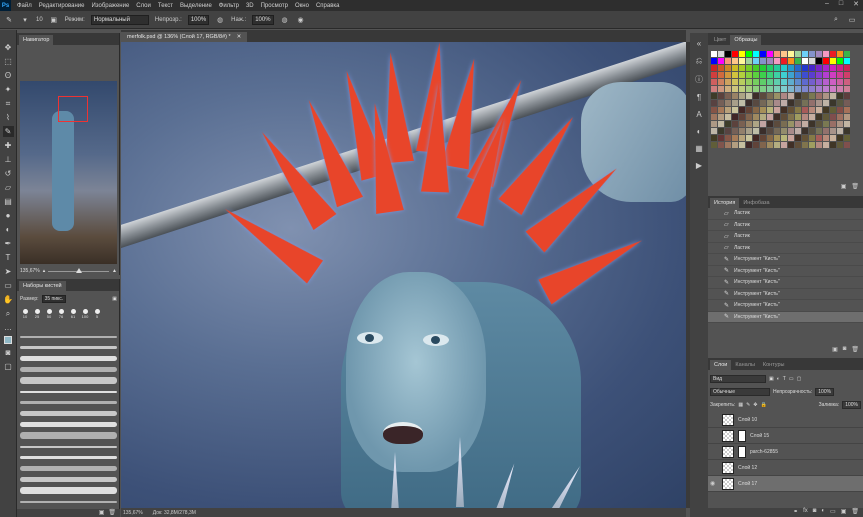 The width and height of the screenshot is (863, 517). Describe the element at coordinates (8, 131) in the screenshot. I see `brush-tool-icon: ✎` at that location.